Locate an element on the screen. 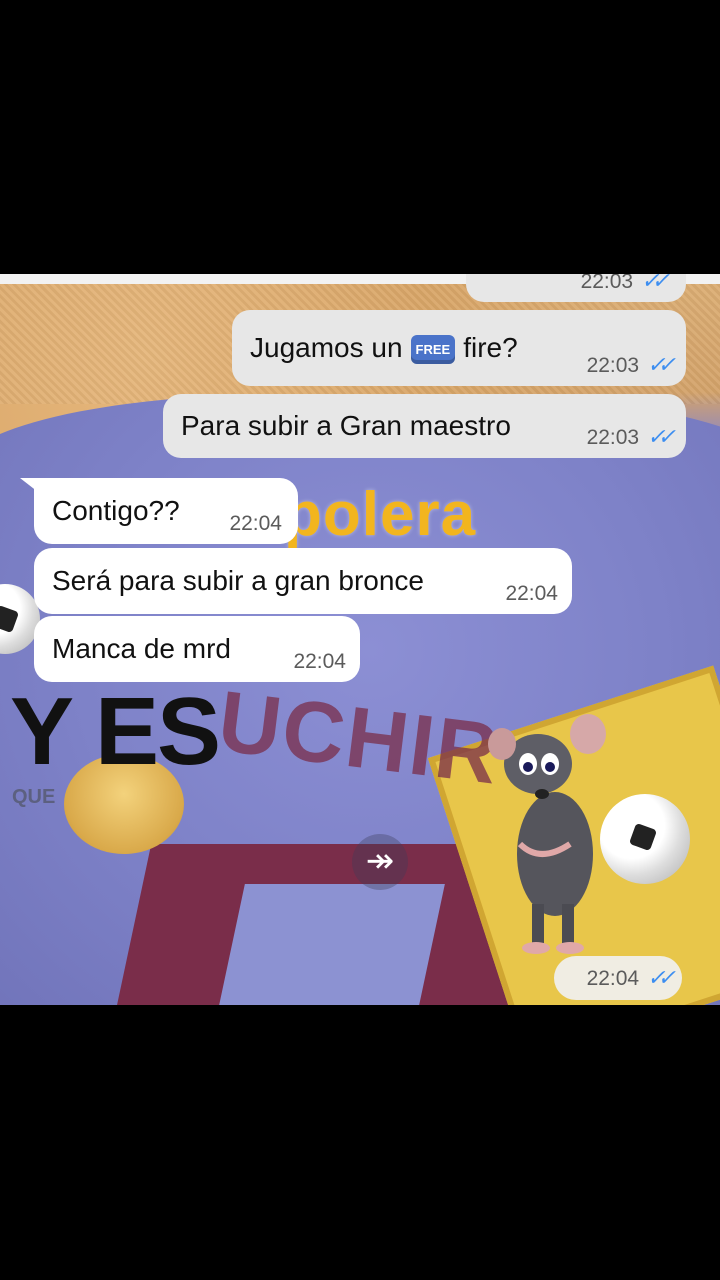  message-bubble-incoming: Será para subir a gran bronce 22:04 is located at coordinates (303, 581).